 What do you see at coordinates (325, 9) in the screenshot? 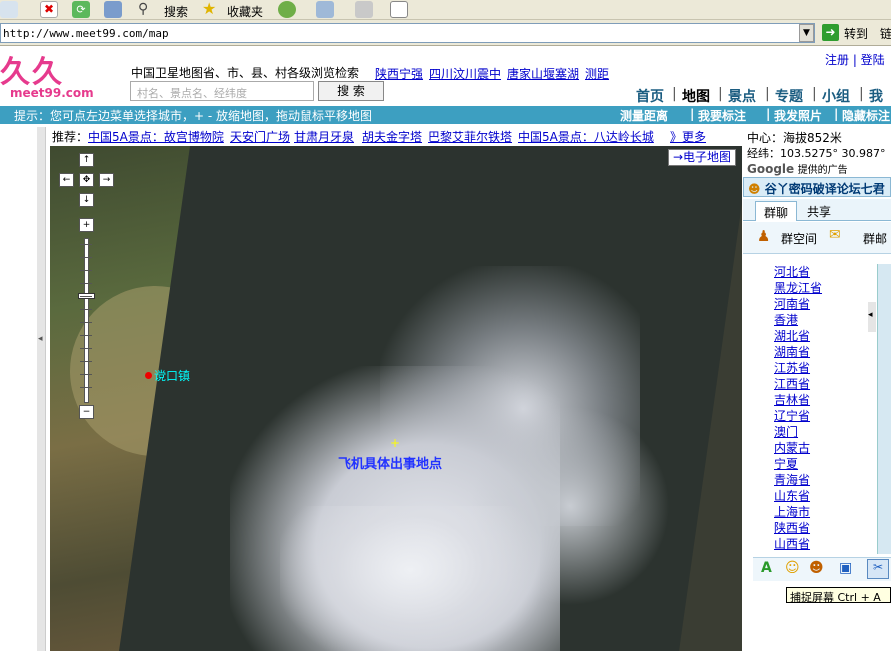
I see `mail-icon` at bounding box center [325, 9].